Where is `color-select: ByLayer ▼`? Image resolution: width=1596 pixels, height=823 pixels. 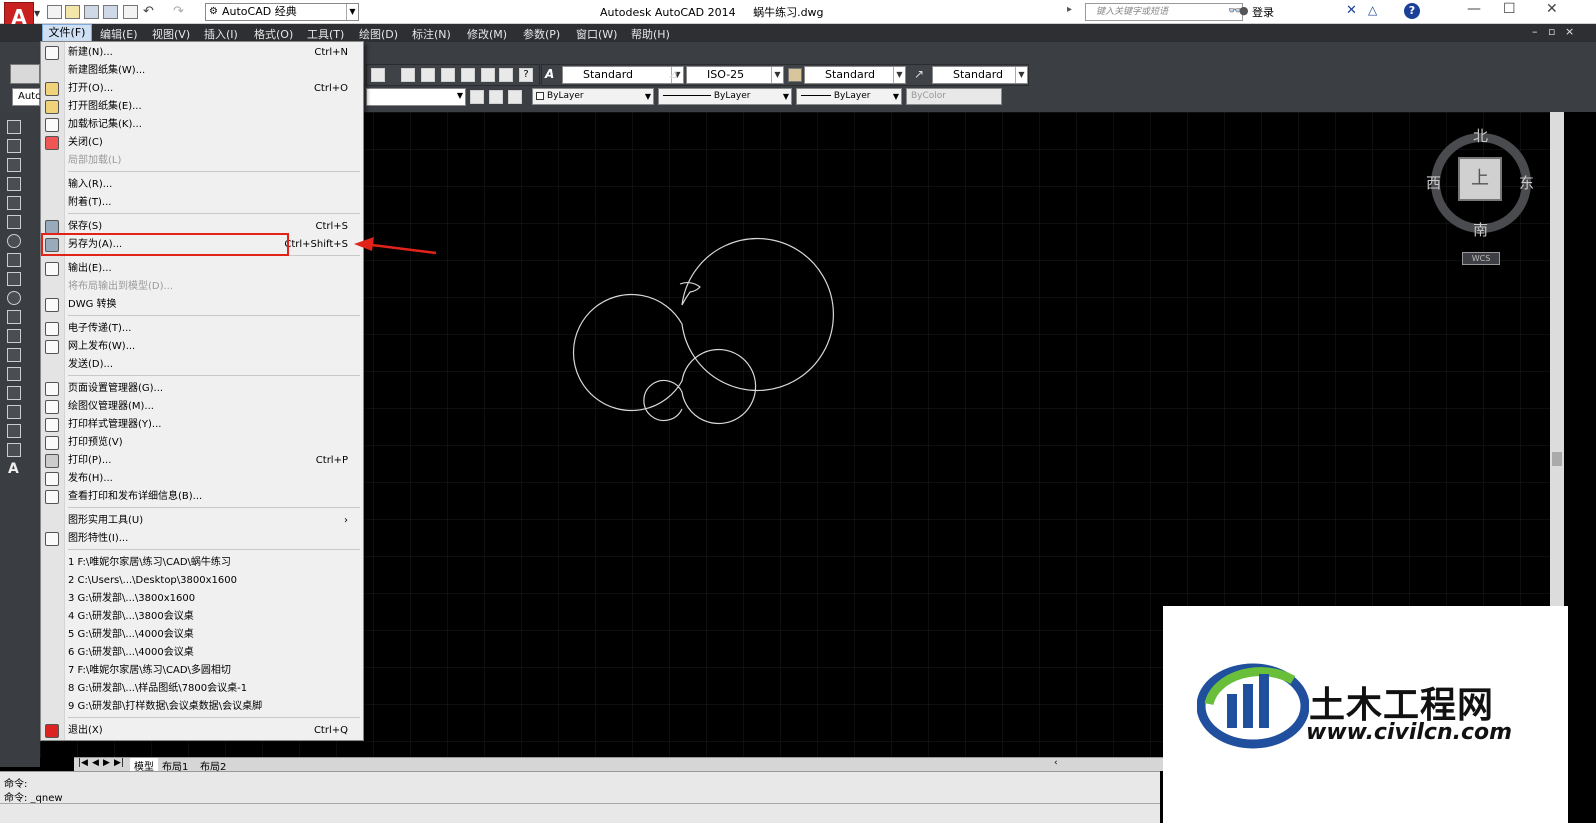 color-select: ByLayer ▼ is located at coordinates (593, 96).